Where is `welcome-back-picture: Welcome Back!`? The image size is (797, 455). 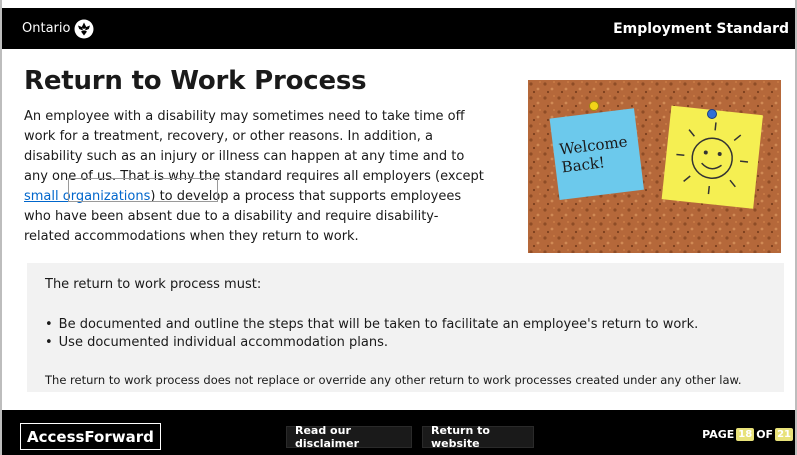 welcome-back-picture: Welcome Back! is located at coordinates (654, 166).